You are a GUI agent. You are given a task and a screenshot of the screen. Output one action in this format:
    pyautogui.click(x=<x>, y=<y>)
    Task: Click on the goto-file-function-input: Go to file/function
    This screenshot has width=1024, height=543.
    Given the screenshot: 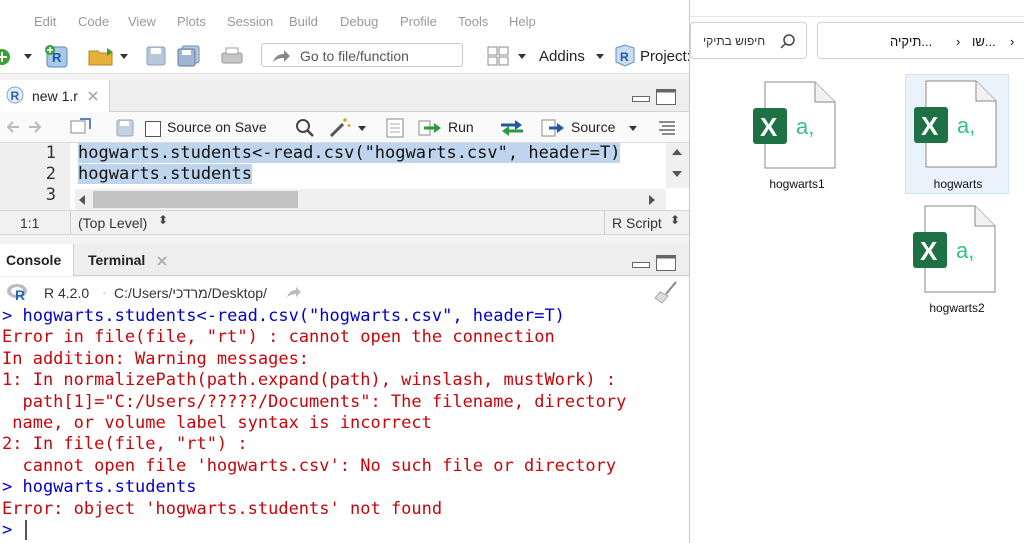 What is the action you would take?
    pyautogui.click(x=362, y=55)
    